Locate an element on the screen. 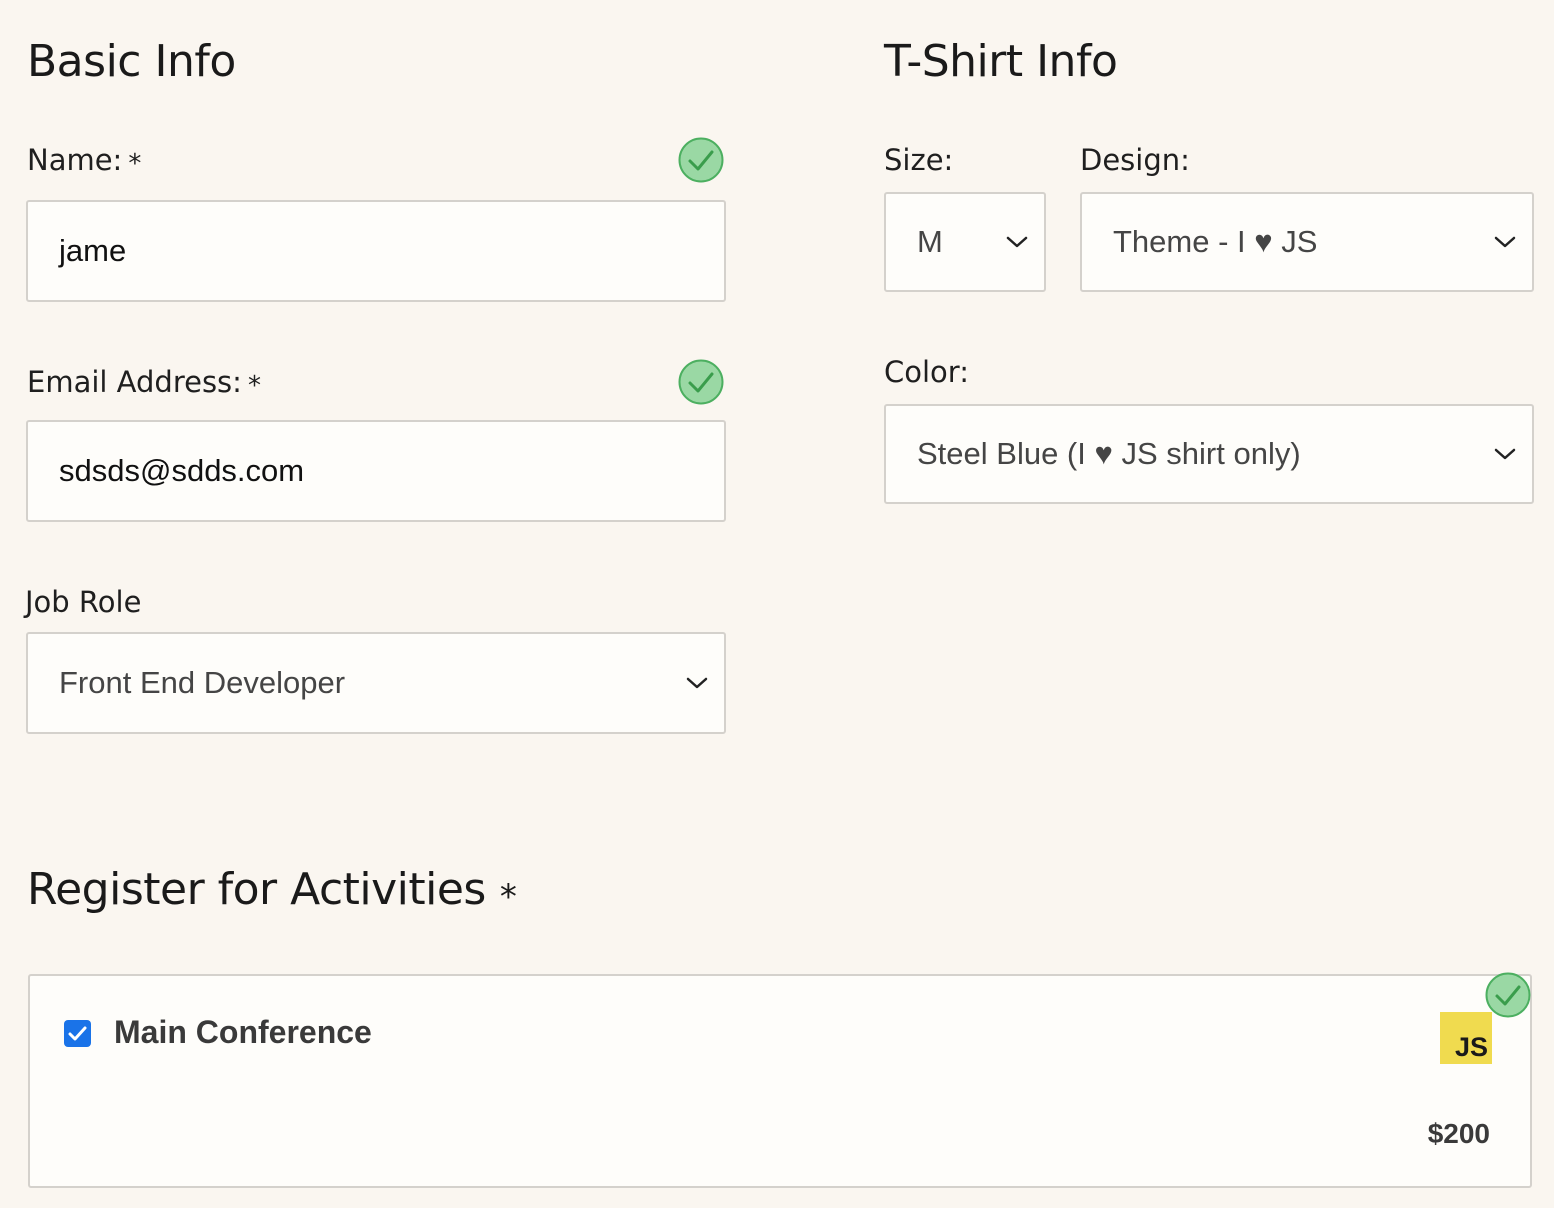 The width and height of the screenshot is (1554, 1208). activities-heading: Register for Activities * is located at coordinates (272, 890).